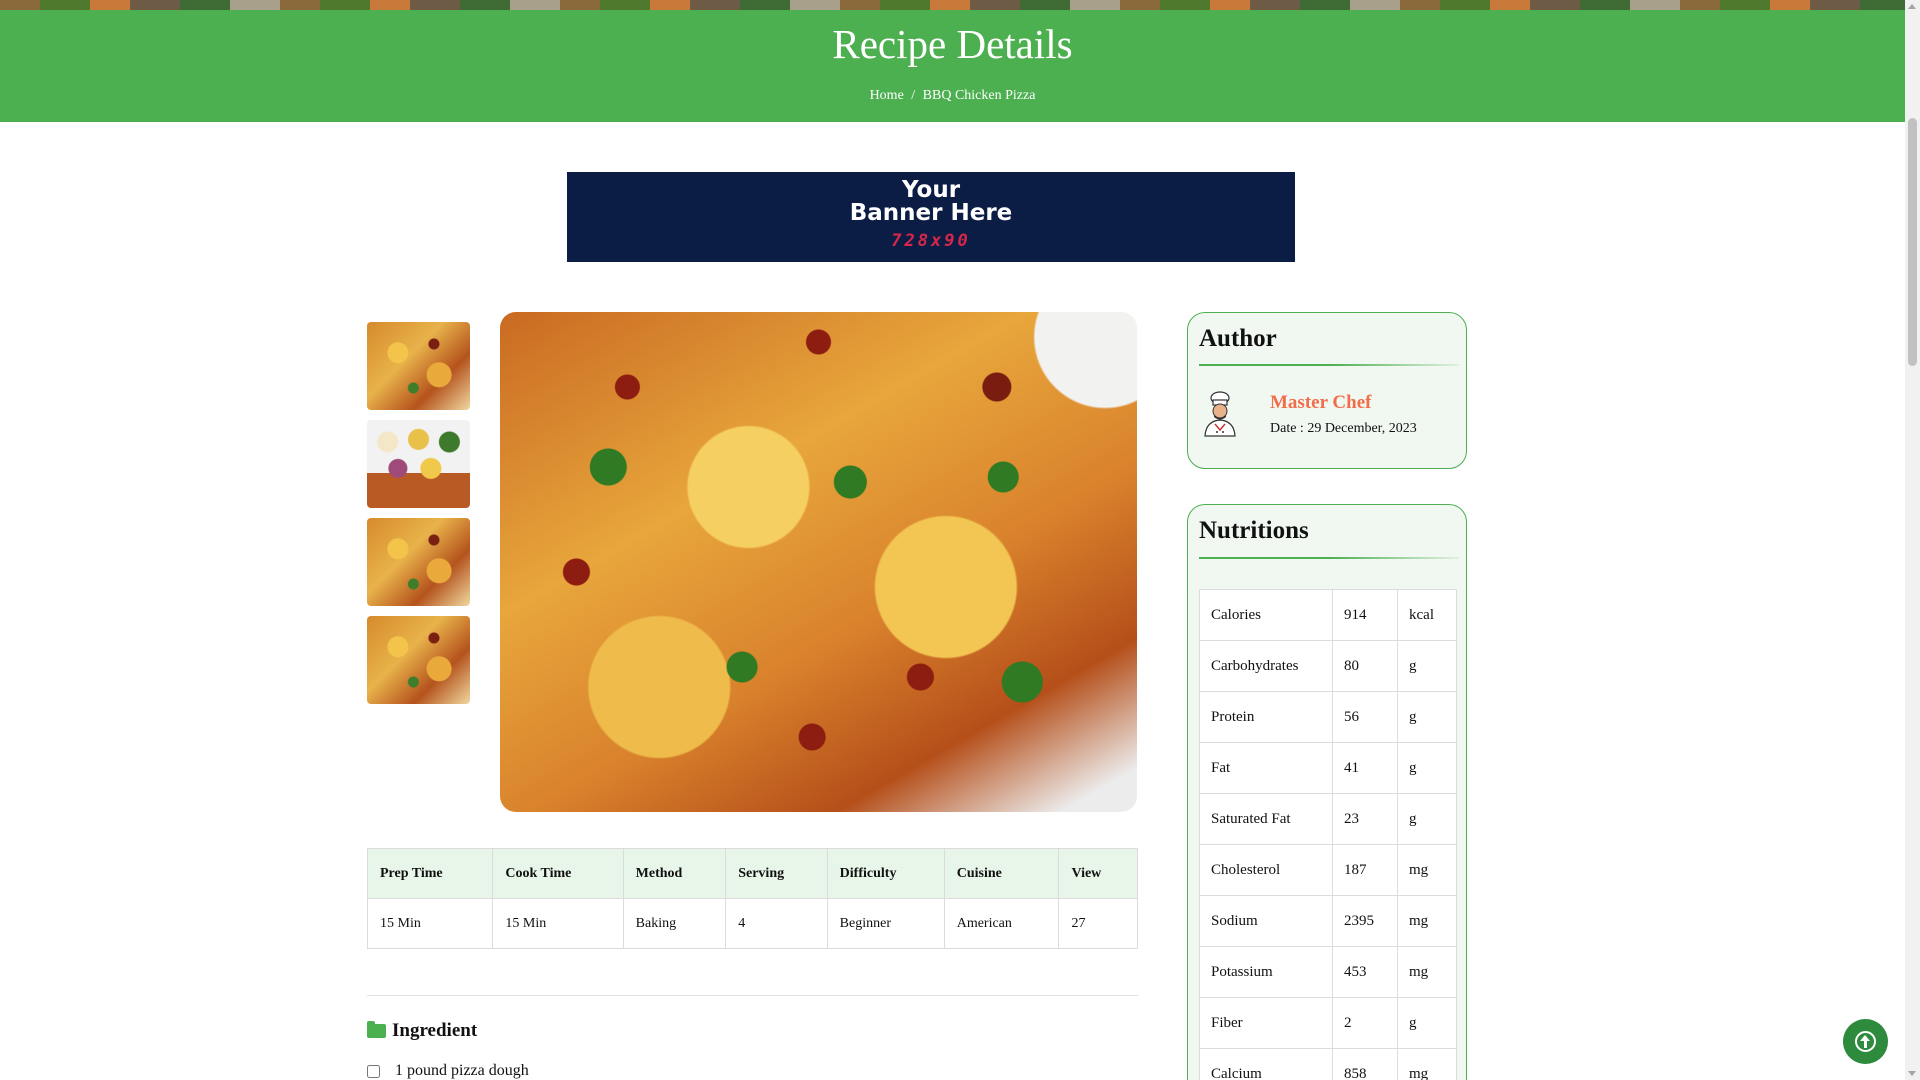 This screenshot has width=1920, height=1080. I want to click on back-to-top-button, so click(1865, 1041).